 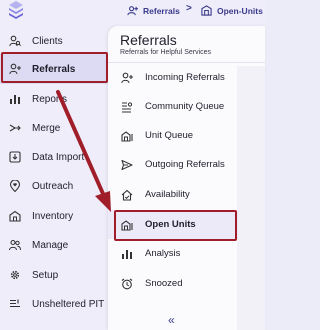 I want to click on subnav-item-snoozed: Snoozed, so click(x=173, y=283).